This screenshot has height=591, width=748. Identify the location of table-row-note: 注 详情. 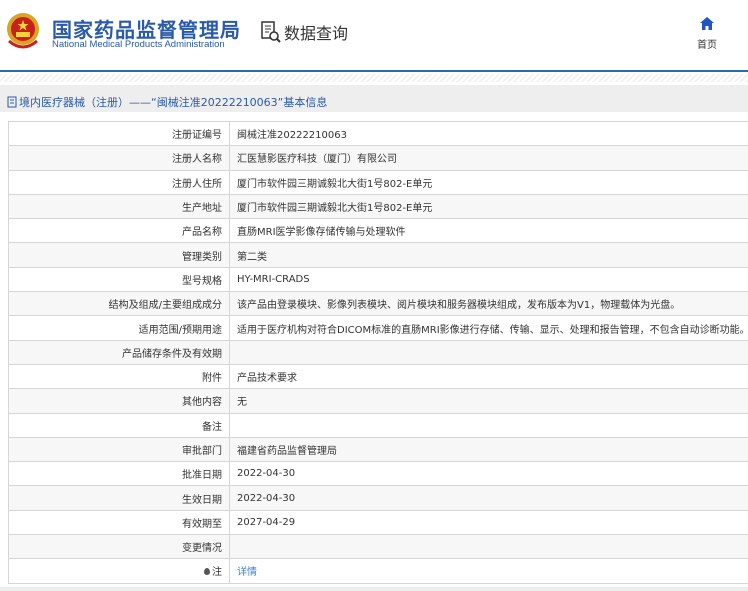
(378, 571).